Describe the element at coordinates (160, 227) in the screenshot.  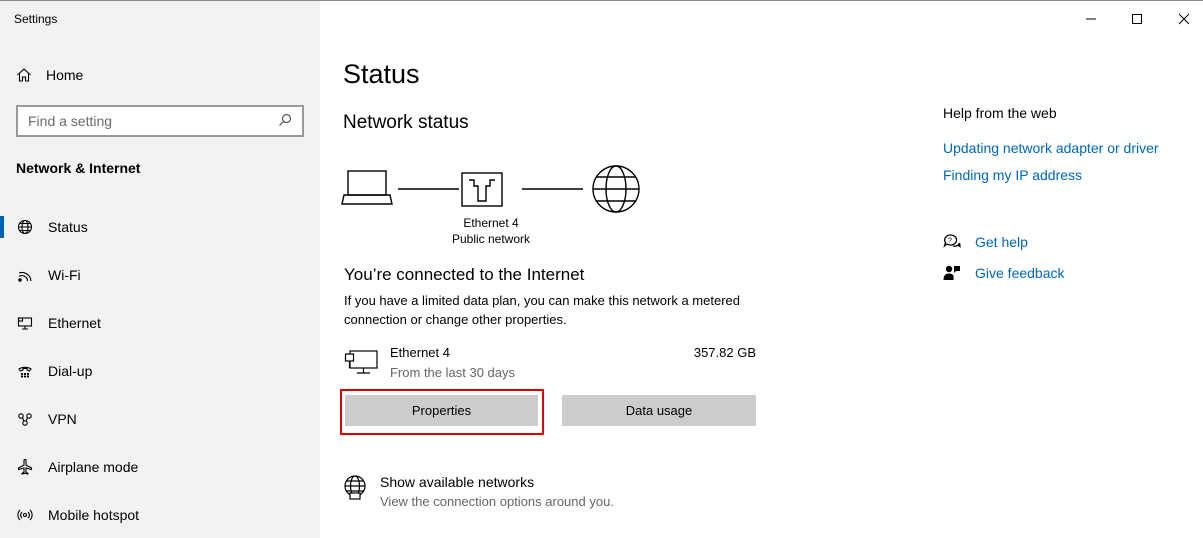
I see `sidebar-item-status: Status` at that location.